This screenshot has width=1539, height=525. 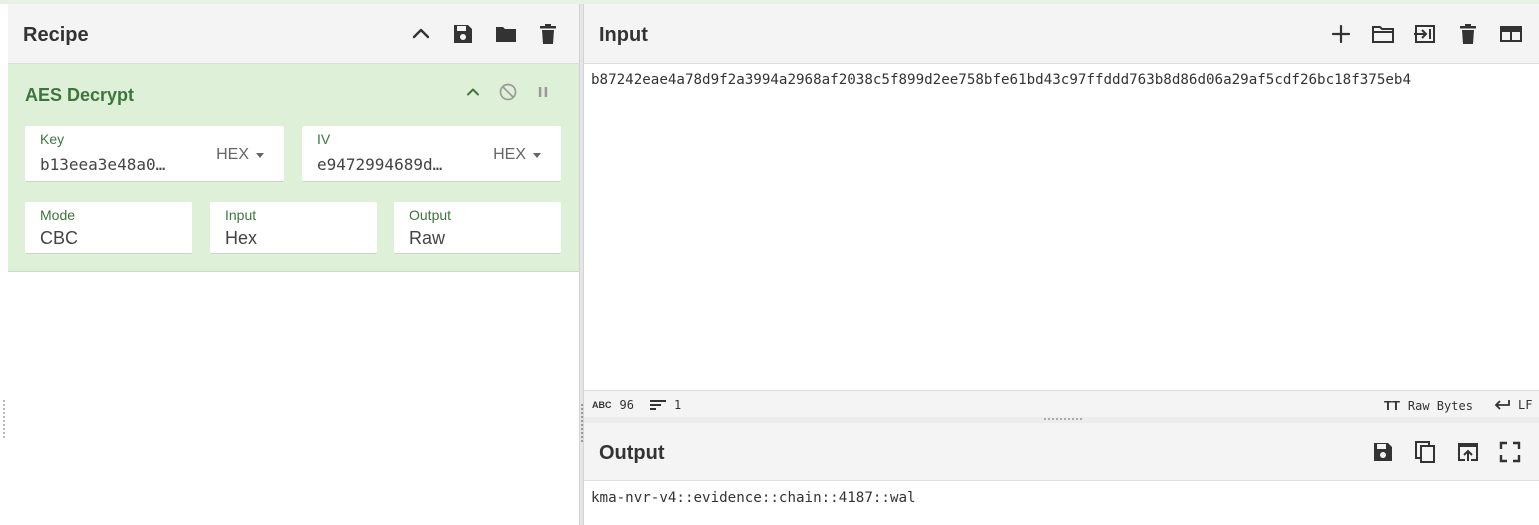 What do you see at coordinates (477, 228) in the screenshot?
I see `output-format-field: Output Raw` at bounding box center [477, 228].